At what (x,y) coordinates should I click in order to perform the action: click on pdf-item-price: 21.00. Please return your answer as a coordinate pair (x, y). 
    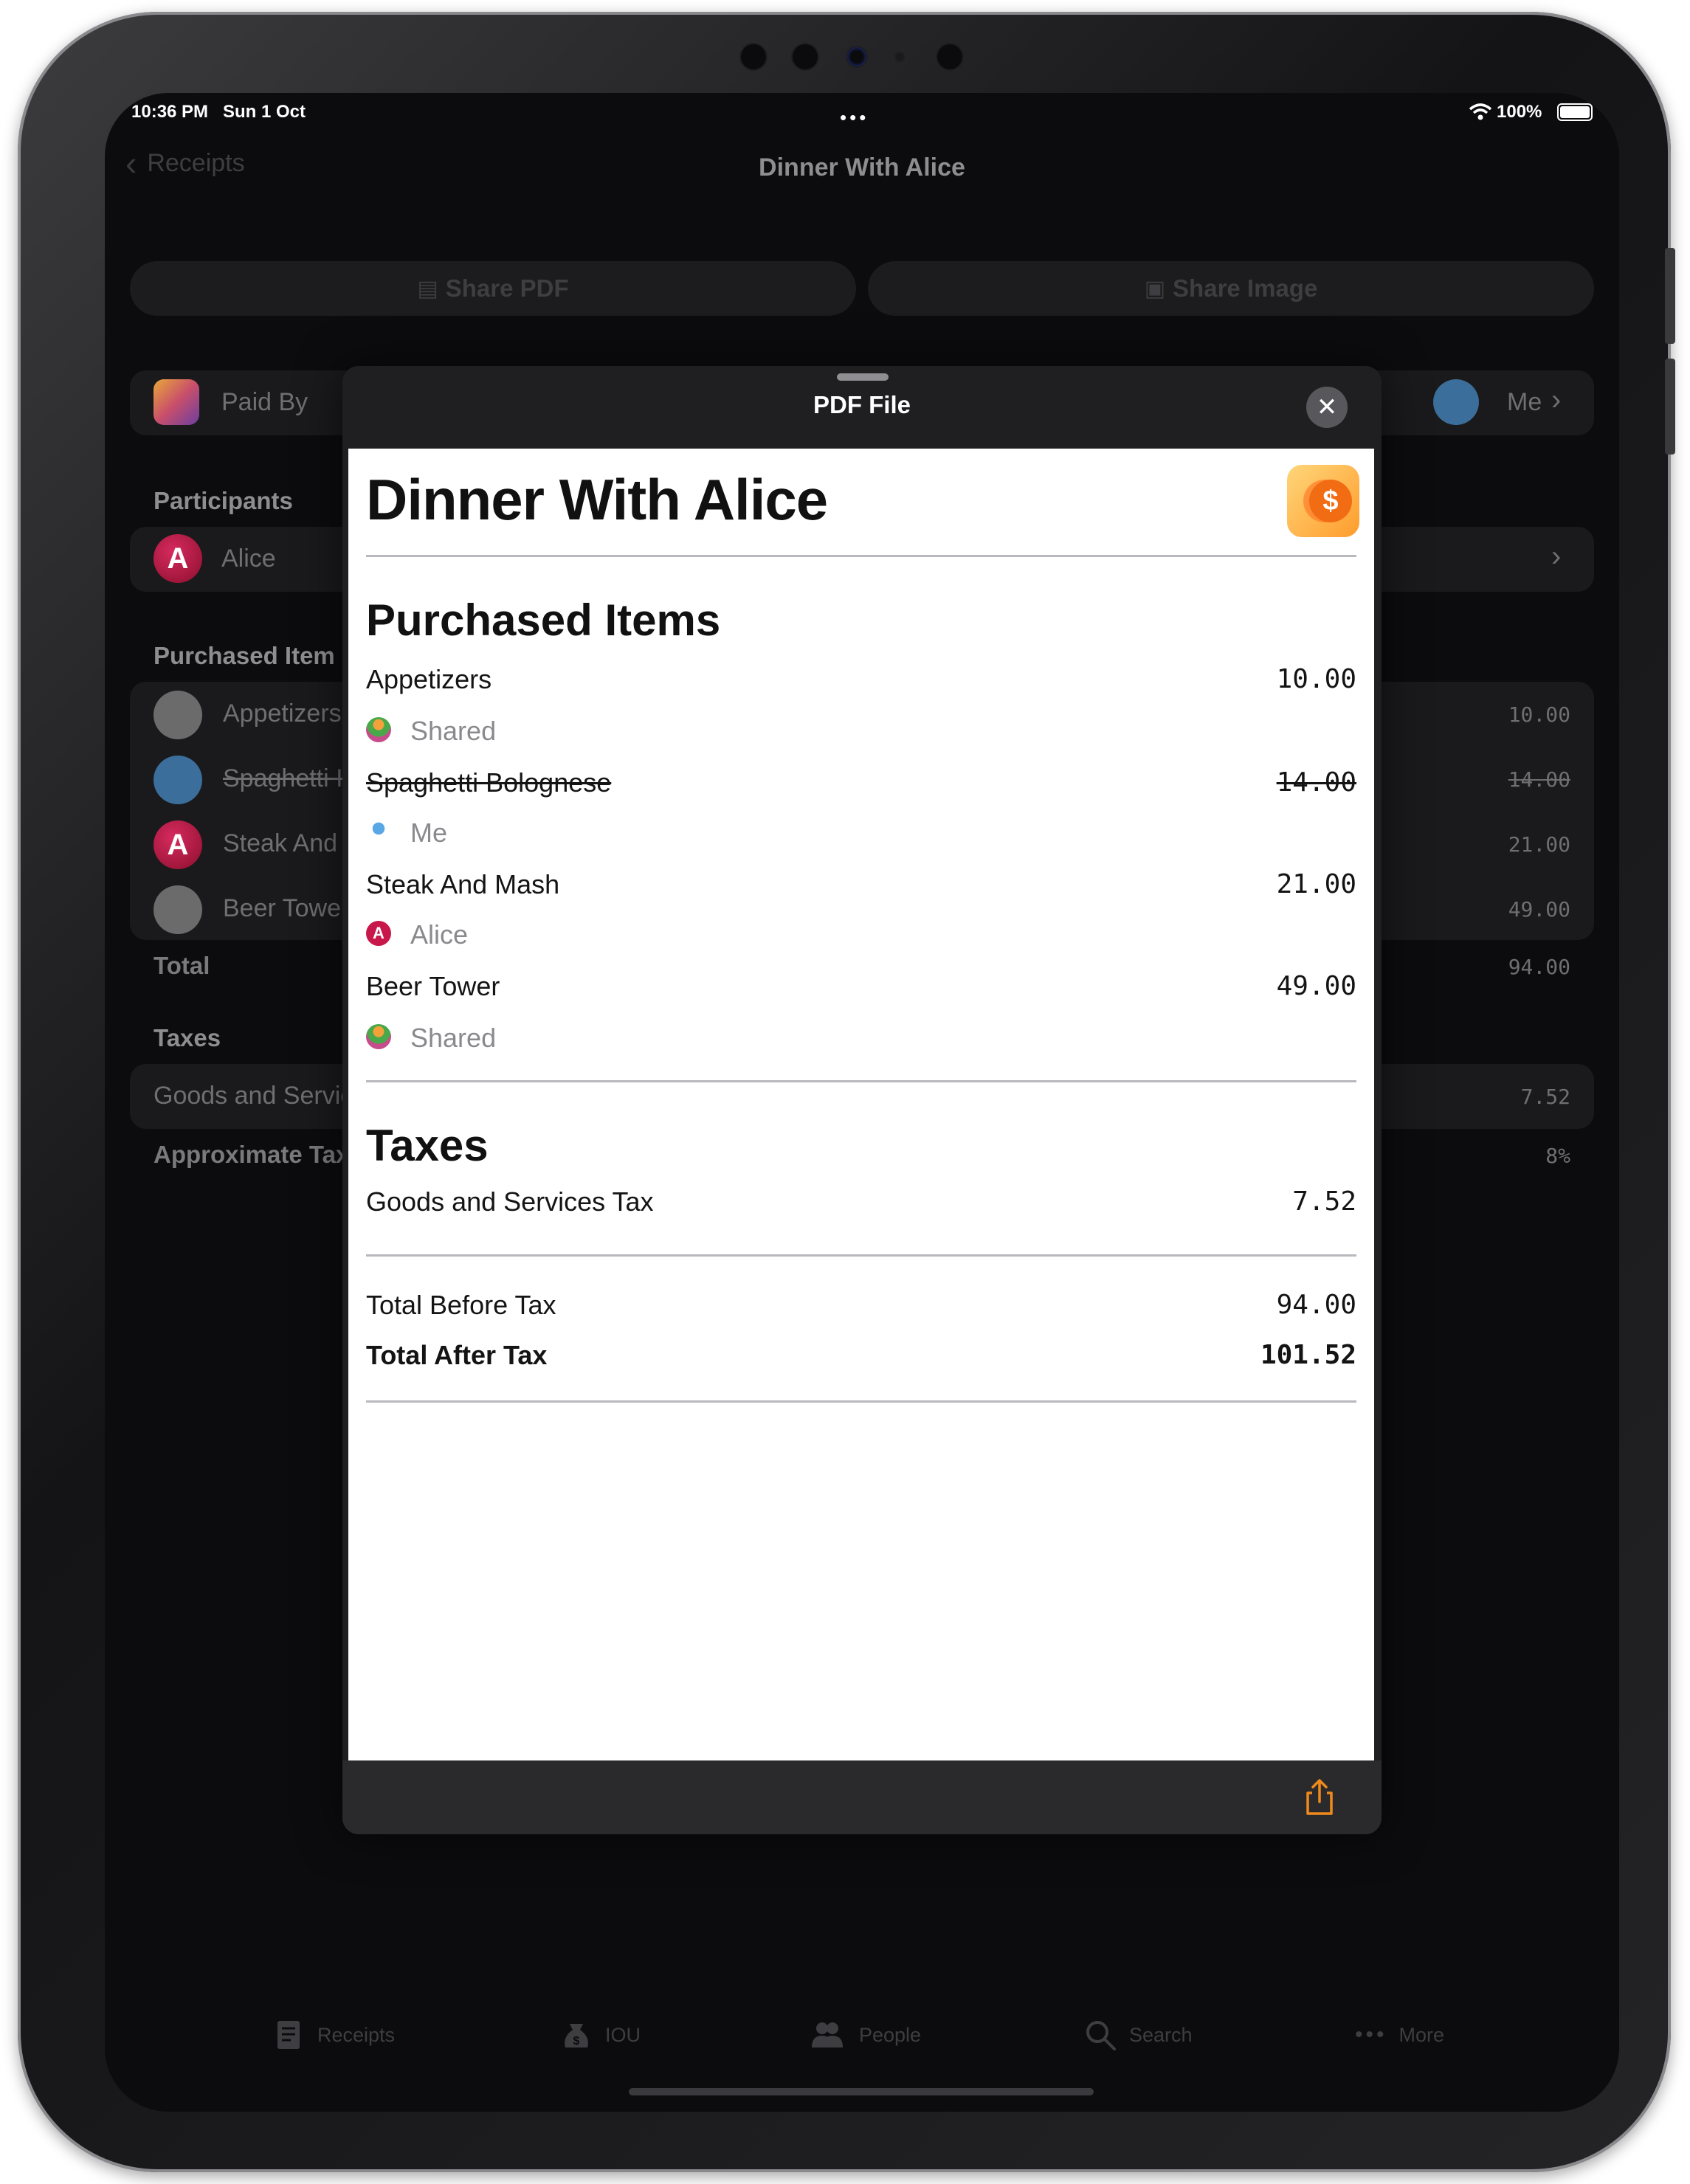
    Looking at the image, I should click on (1316, 884).